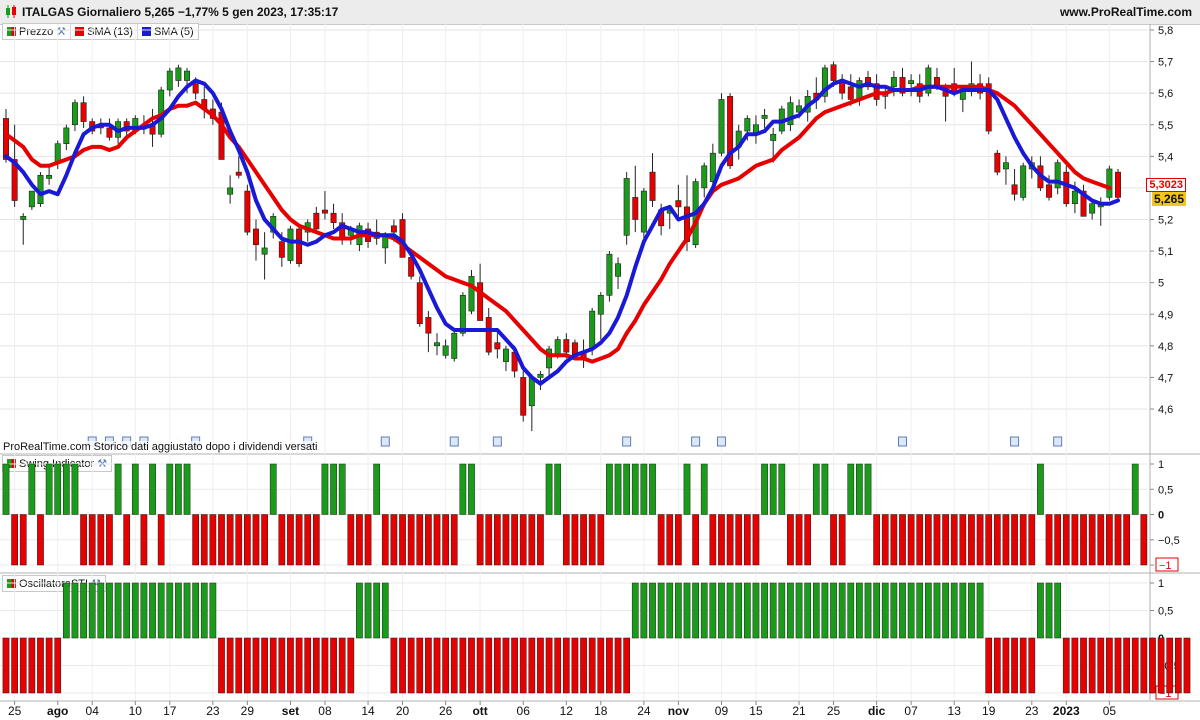 The height and width of the screenshot is (720, 1200). I want to click on time-tick-label: dic, so click(877, 711).